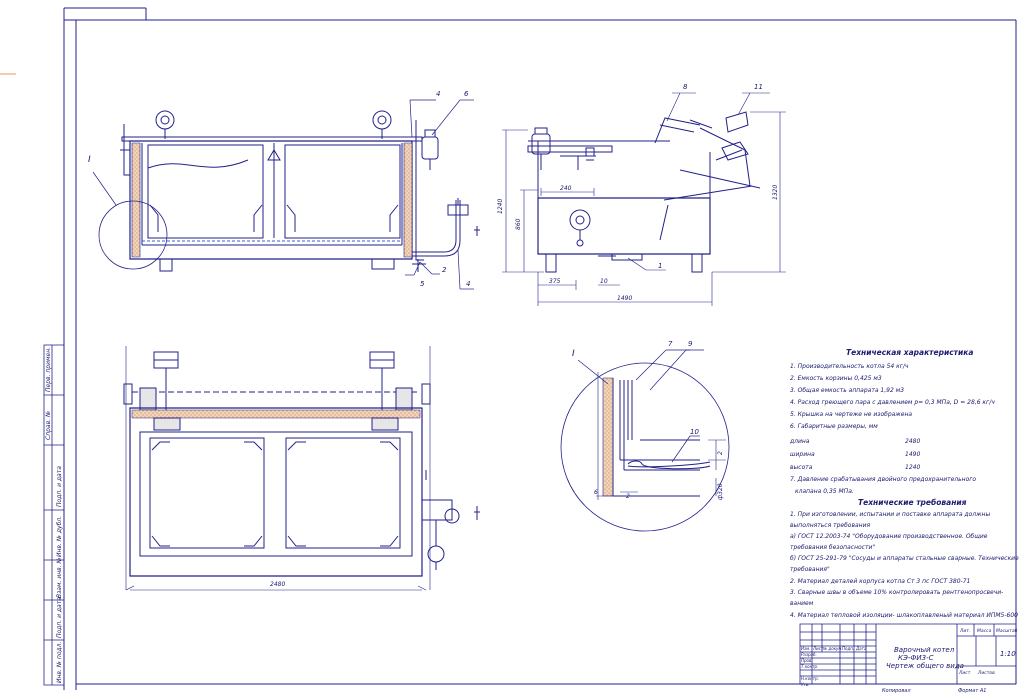 The image size is (1024, 695). Describe the element at coordinates (468, 284) in the screenshot. I see `callout-4-bottom: 4` at that location.